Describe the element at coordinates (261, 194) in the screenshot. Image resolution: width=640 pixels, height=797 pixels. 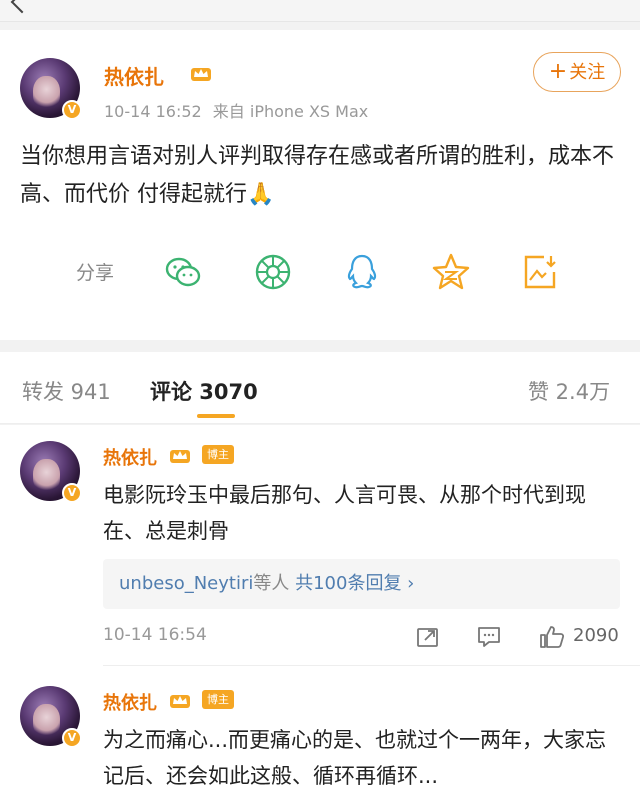
I see `pray-emoji-icon: 🙏` at that location.